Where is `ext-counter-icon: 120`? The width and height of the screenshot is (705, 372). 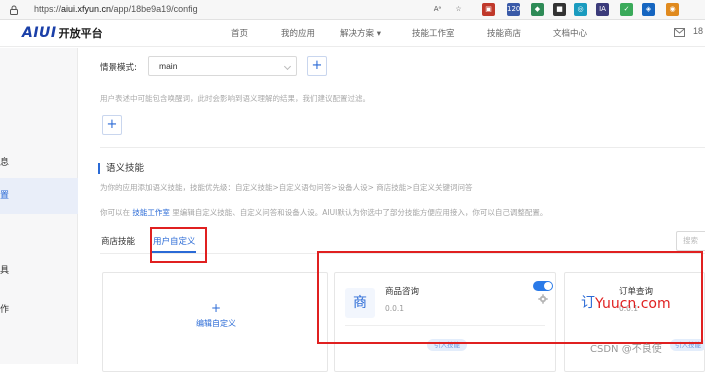
ext-counter-icon: 120 is located at coordinates (513, 9).